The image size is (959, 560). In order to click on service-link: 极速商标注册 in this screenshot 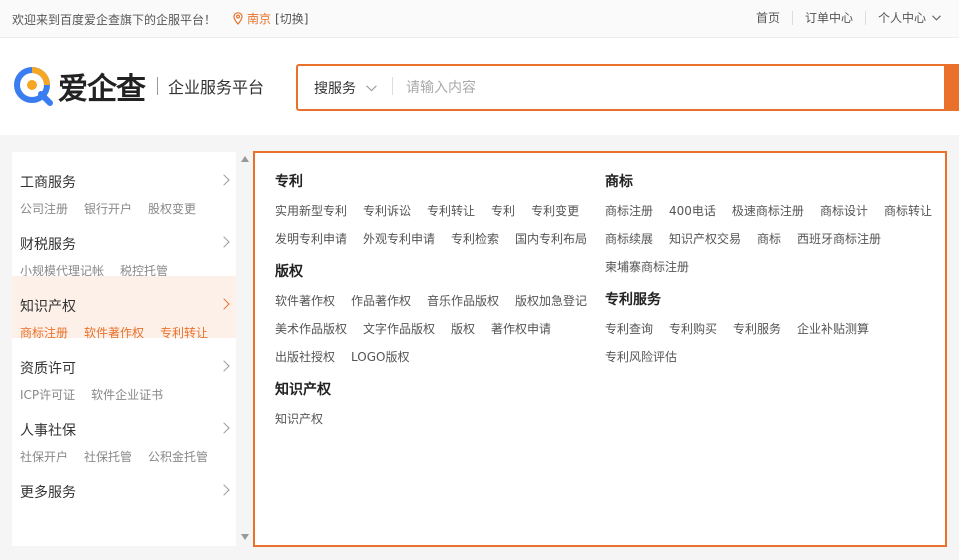, I will do `click(768, 211)`.